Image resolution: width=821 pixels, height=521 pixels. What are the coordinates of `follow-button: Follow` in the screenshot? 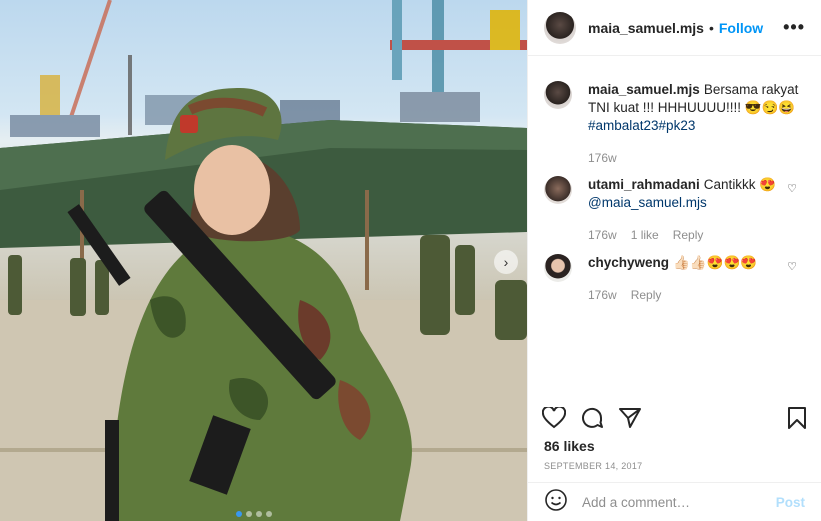 It's located at (741, 28).